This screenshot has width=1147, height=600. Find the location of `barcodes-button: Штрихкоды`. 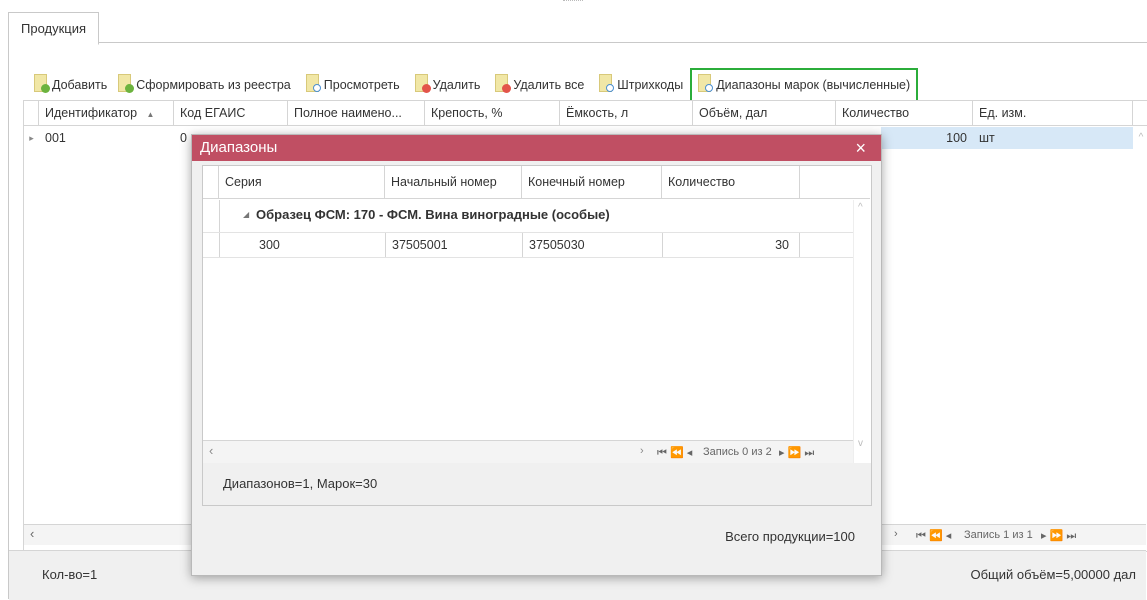

barcodes-button: Штрихкоды is located at coordinates (641, 85).